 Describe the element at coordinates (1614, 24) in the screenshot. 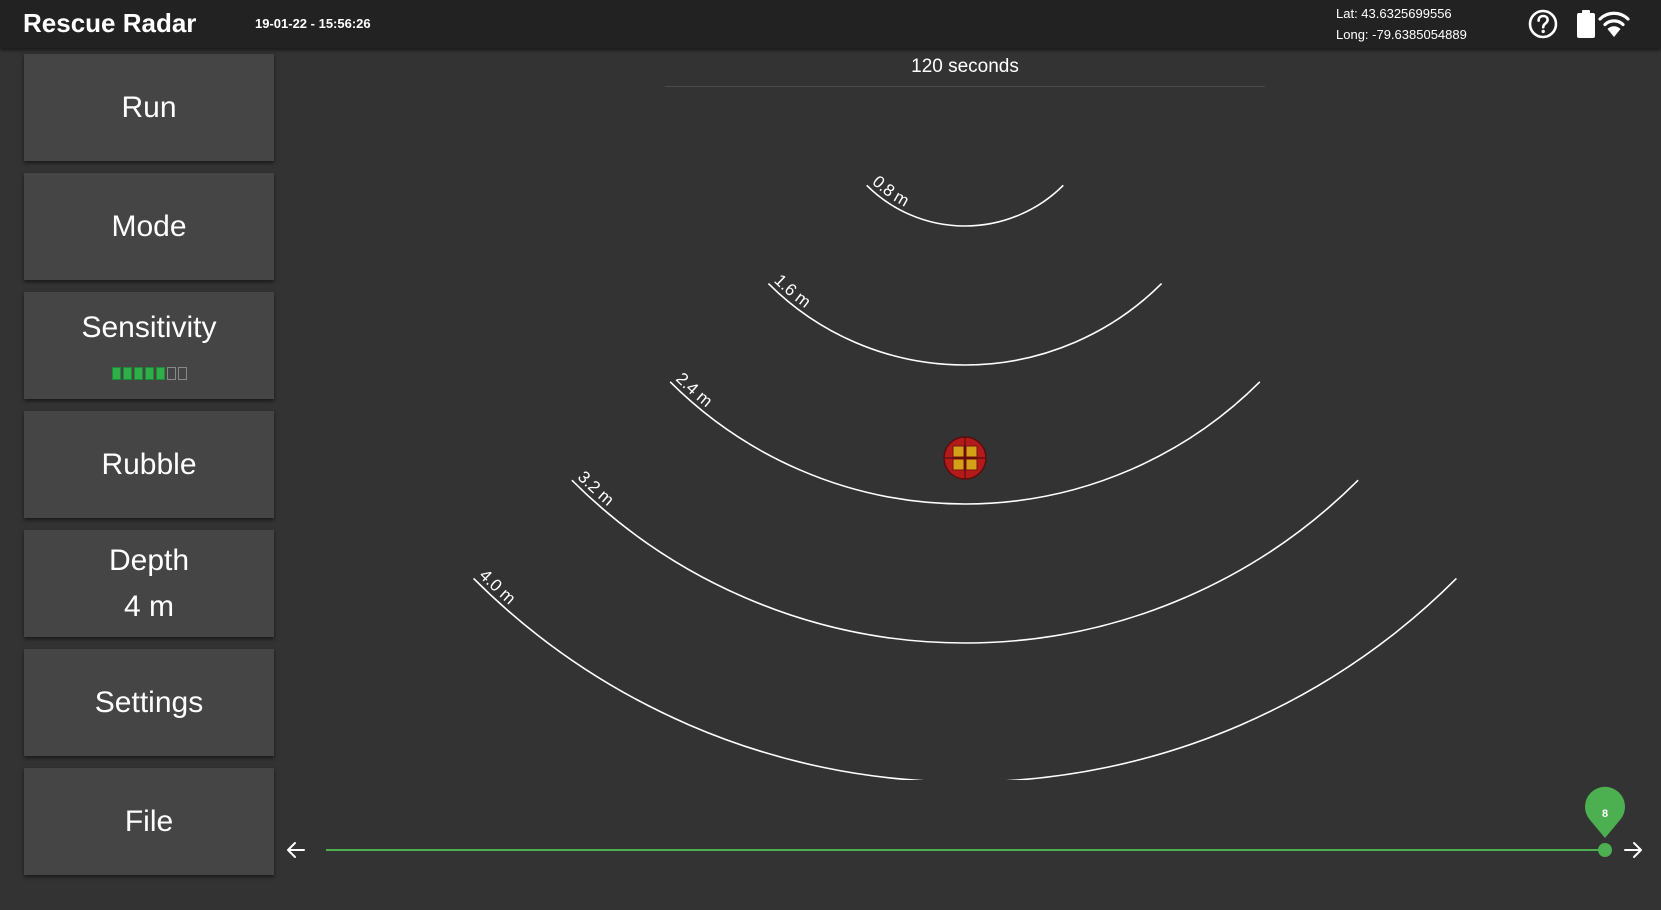

I see `wifi-icon` at that location.